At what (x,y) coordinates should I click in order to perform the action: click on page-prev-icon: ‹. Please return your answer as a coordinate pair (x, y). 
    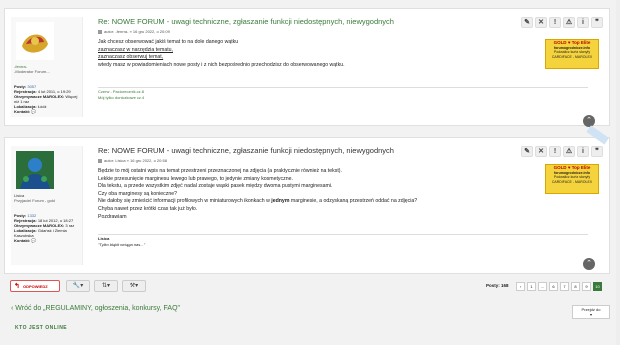
    Looking at the image, I should click on (520, 286).